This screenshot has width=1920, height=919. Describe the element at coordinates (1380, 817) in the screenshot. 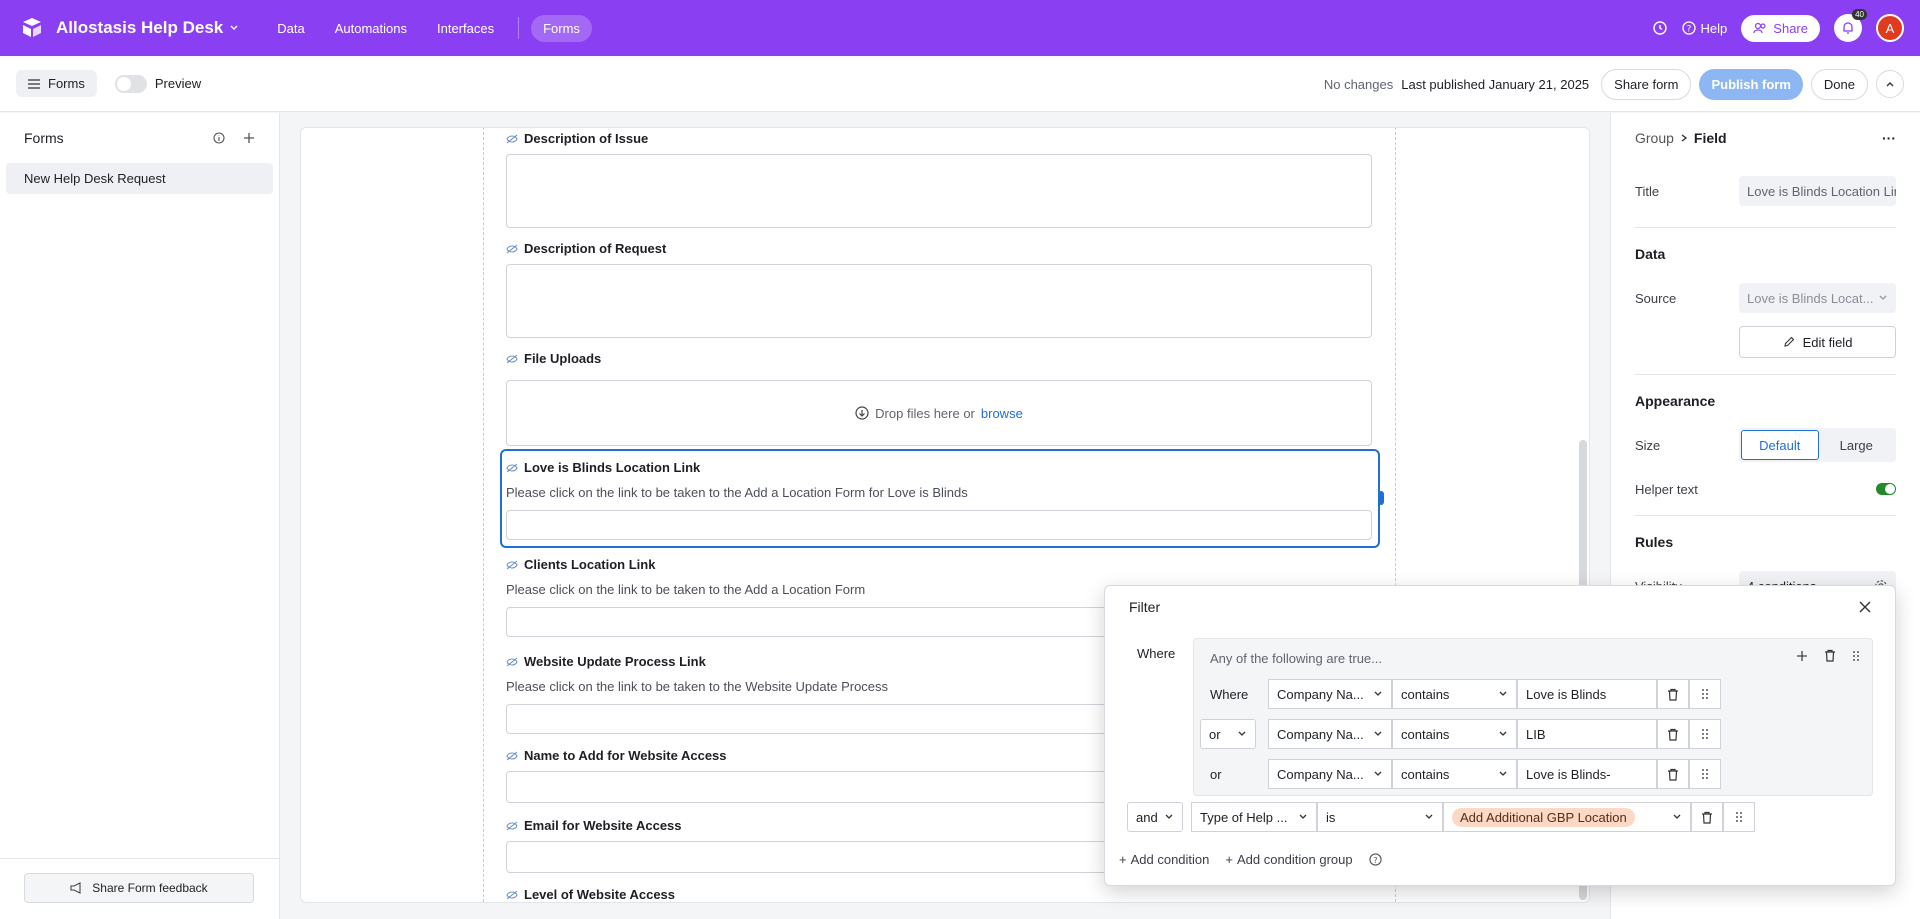

I see `condition-operator-select: is` at that location.